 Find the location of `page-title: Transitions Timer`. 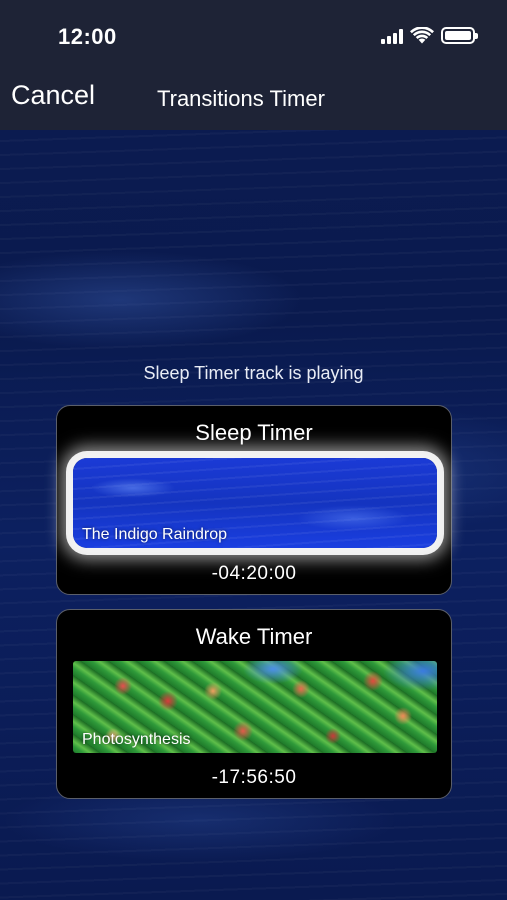

page-title: Transitions Timer is located at coordinates (241, 98).